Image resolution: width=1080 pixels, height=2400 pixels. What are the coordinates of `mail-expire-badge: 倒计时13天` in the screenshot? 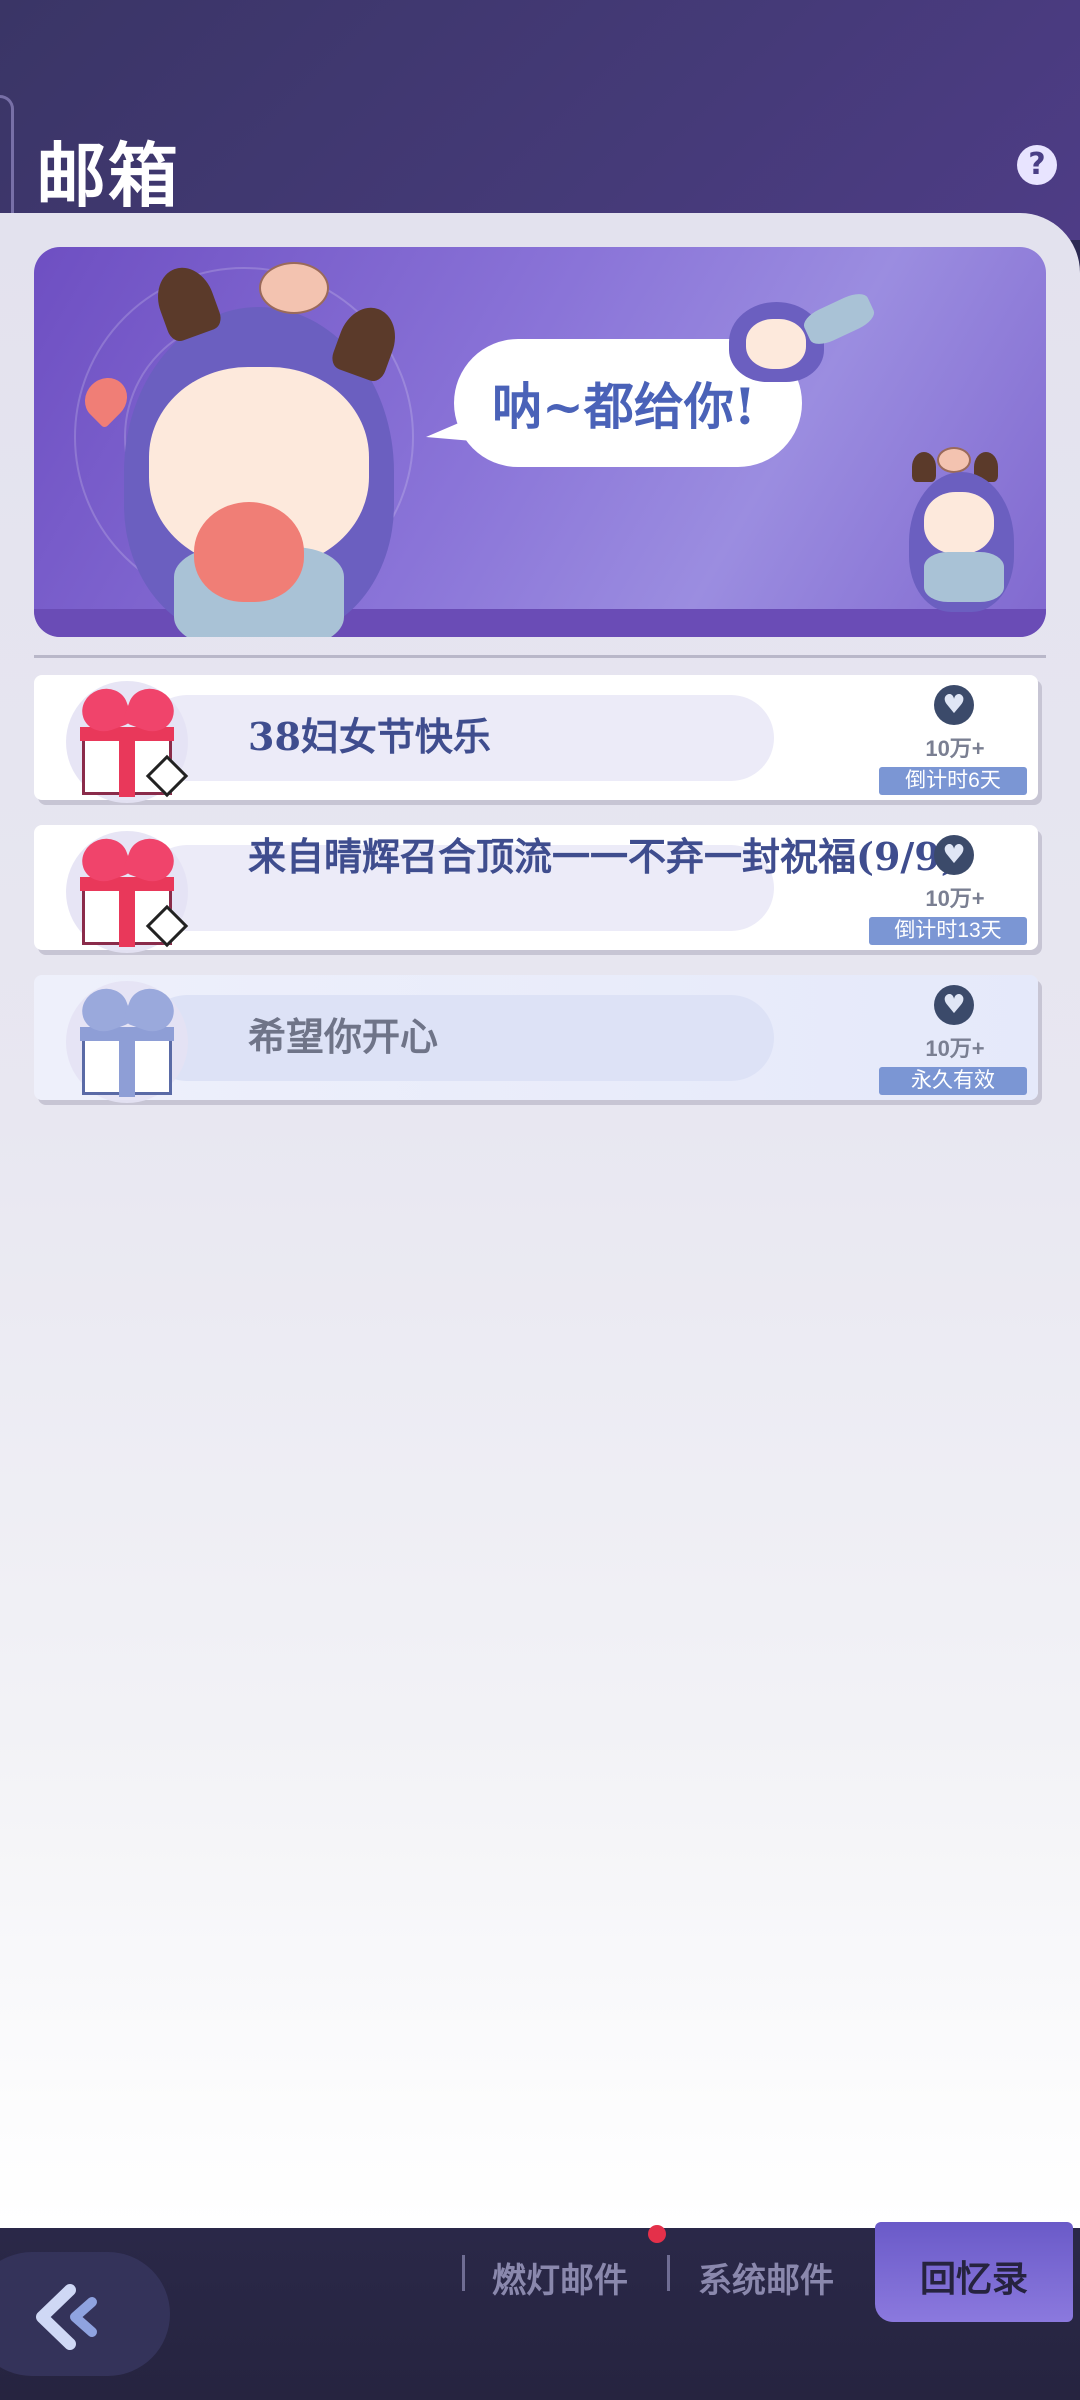 It's located at (948, 931).